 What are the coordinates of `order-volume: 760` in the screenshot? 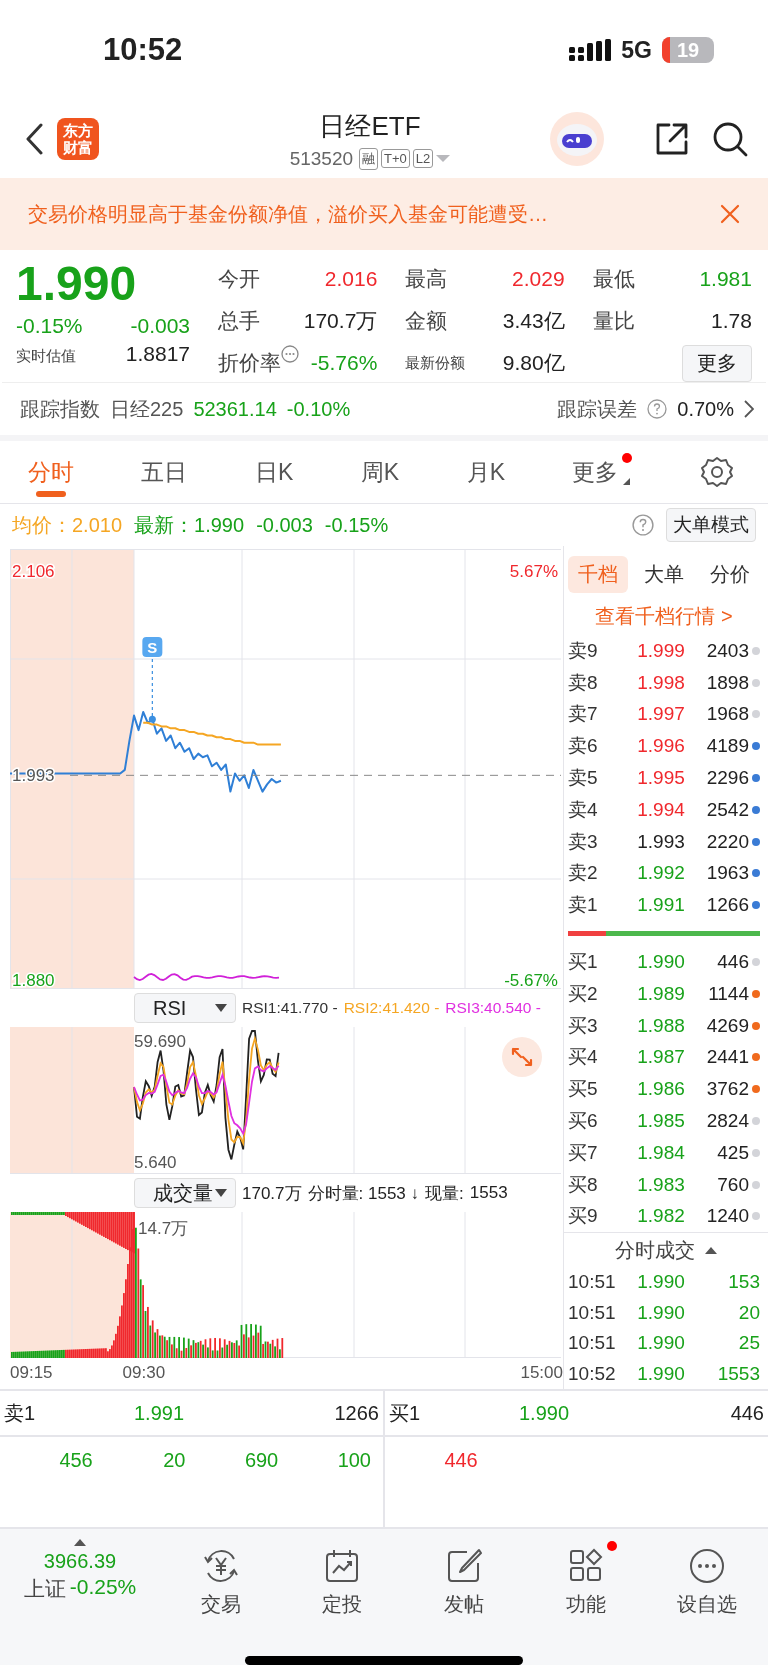 It's located at (732, 1184).